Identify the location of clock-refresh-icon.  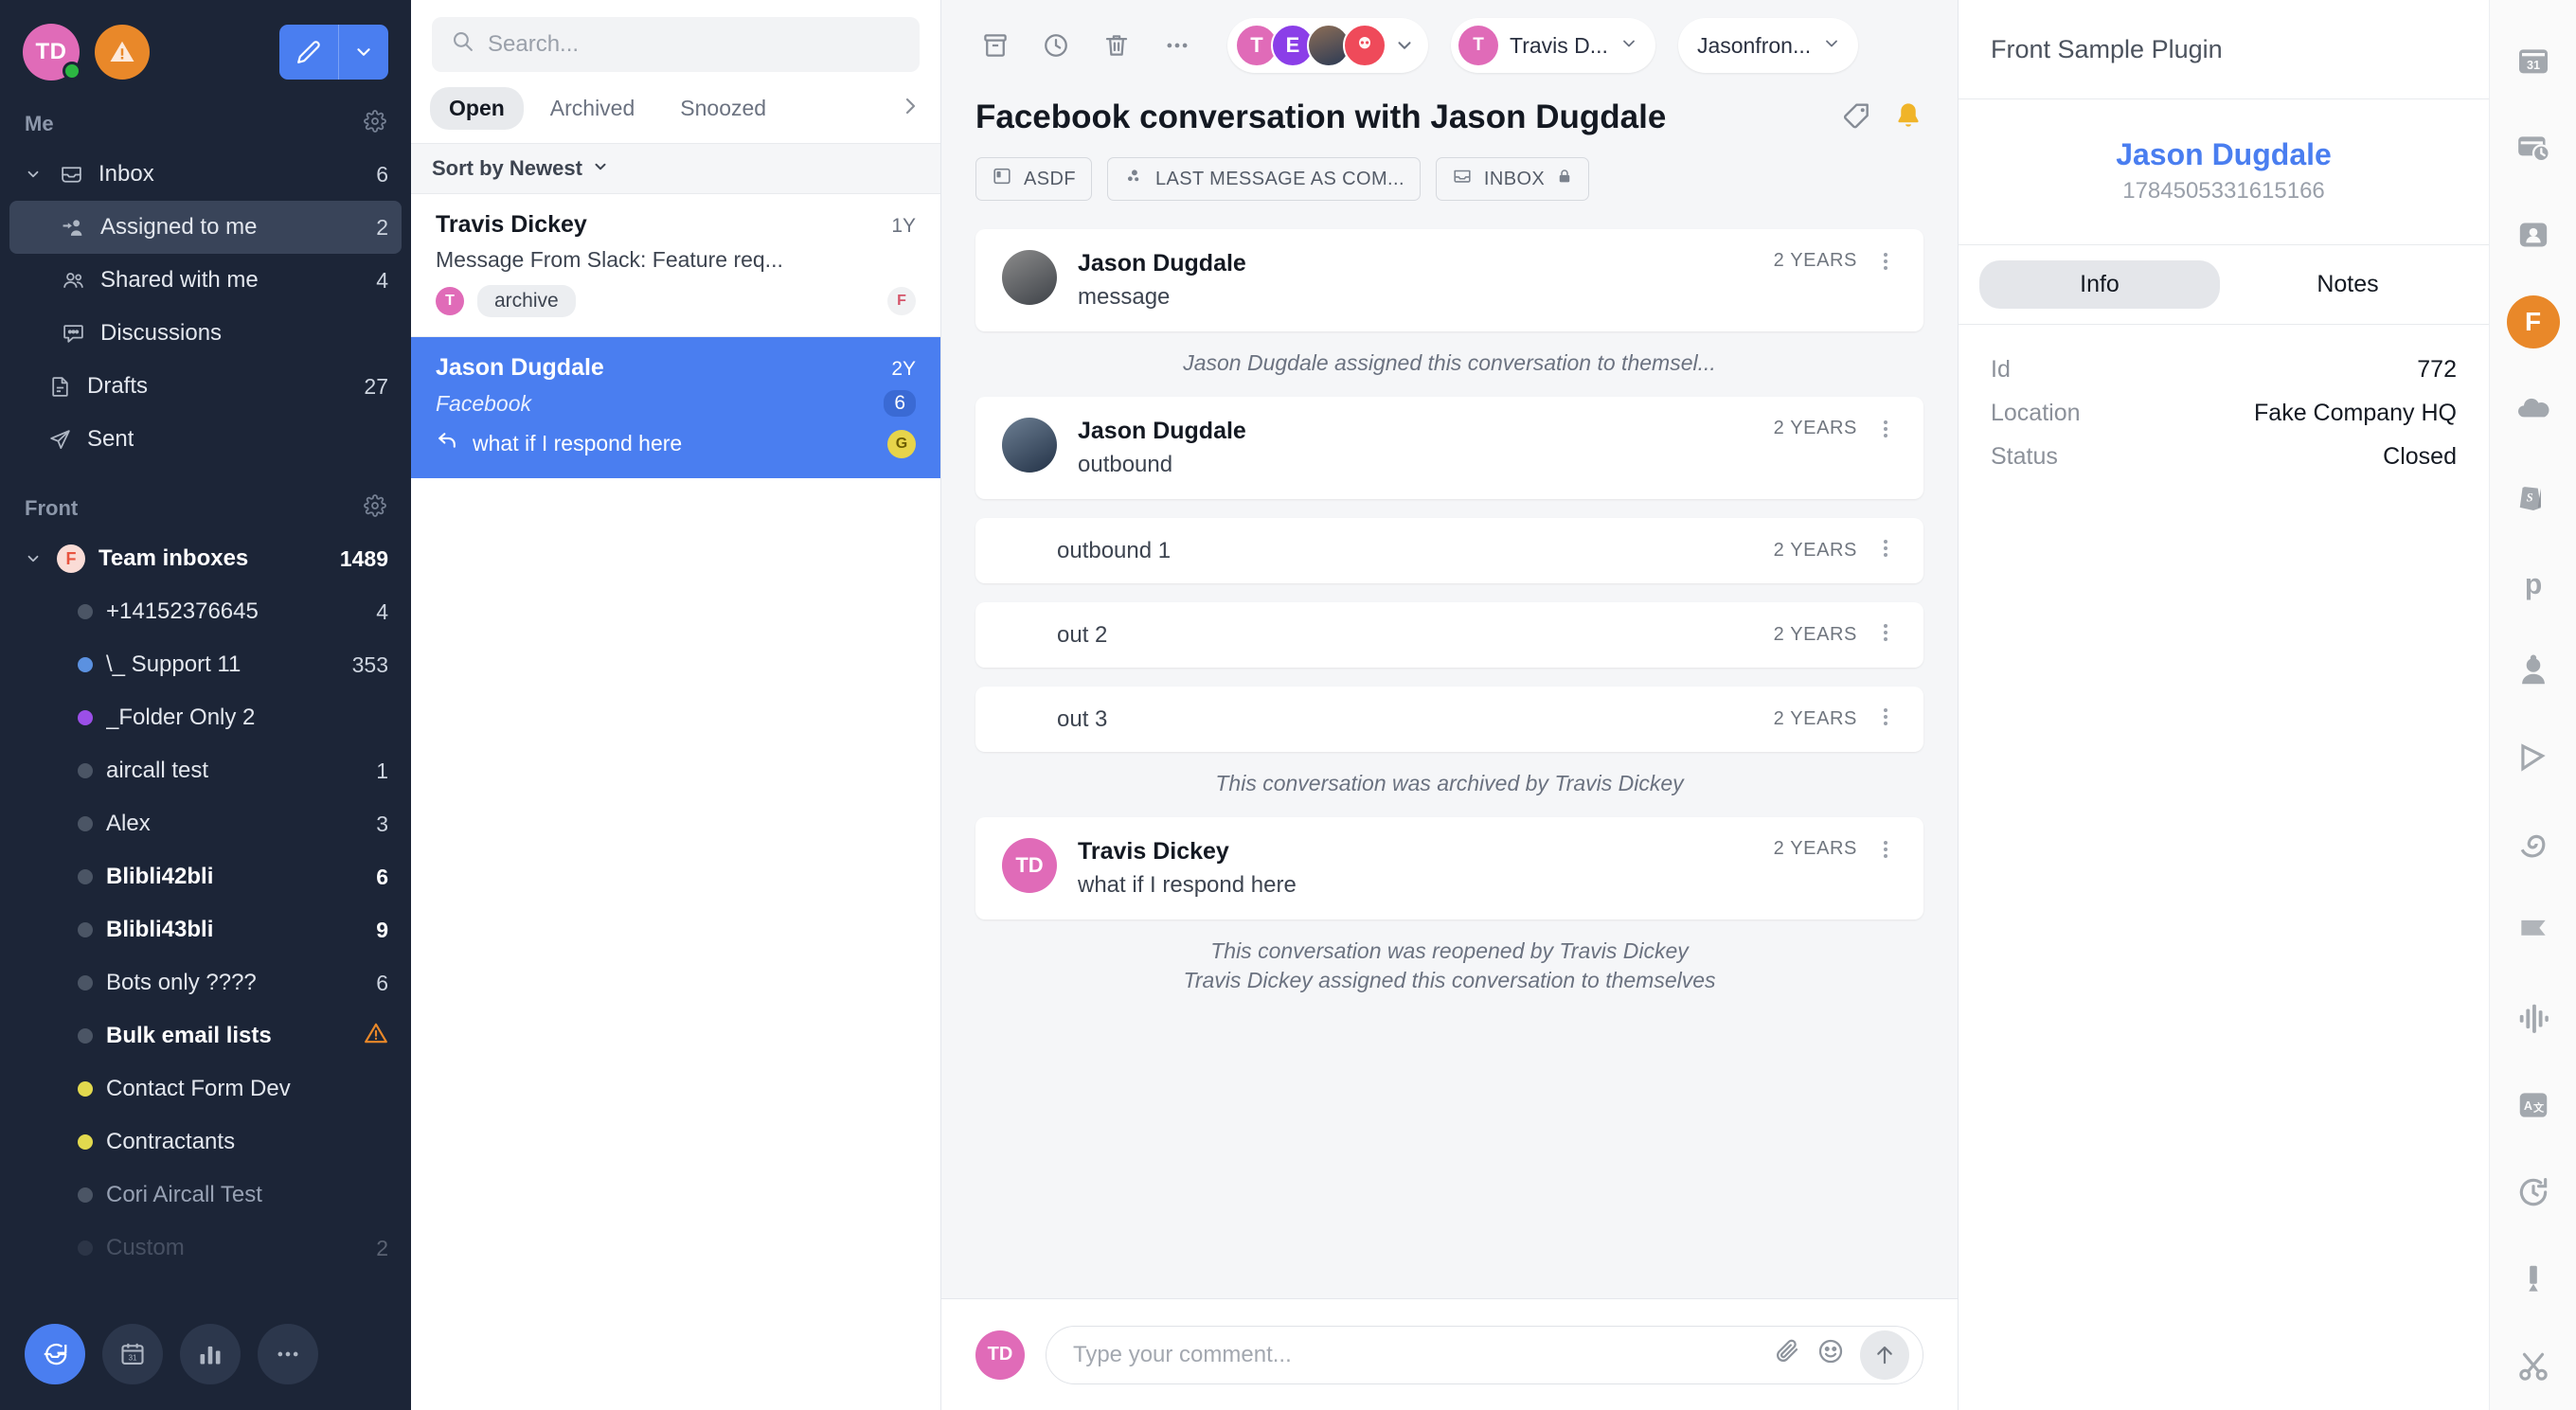
(2533, 1192).